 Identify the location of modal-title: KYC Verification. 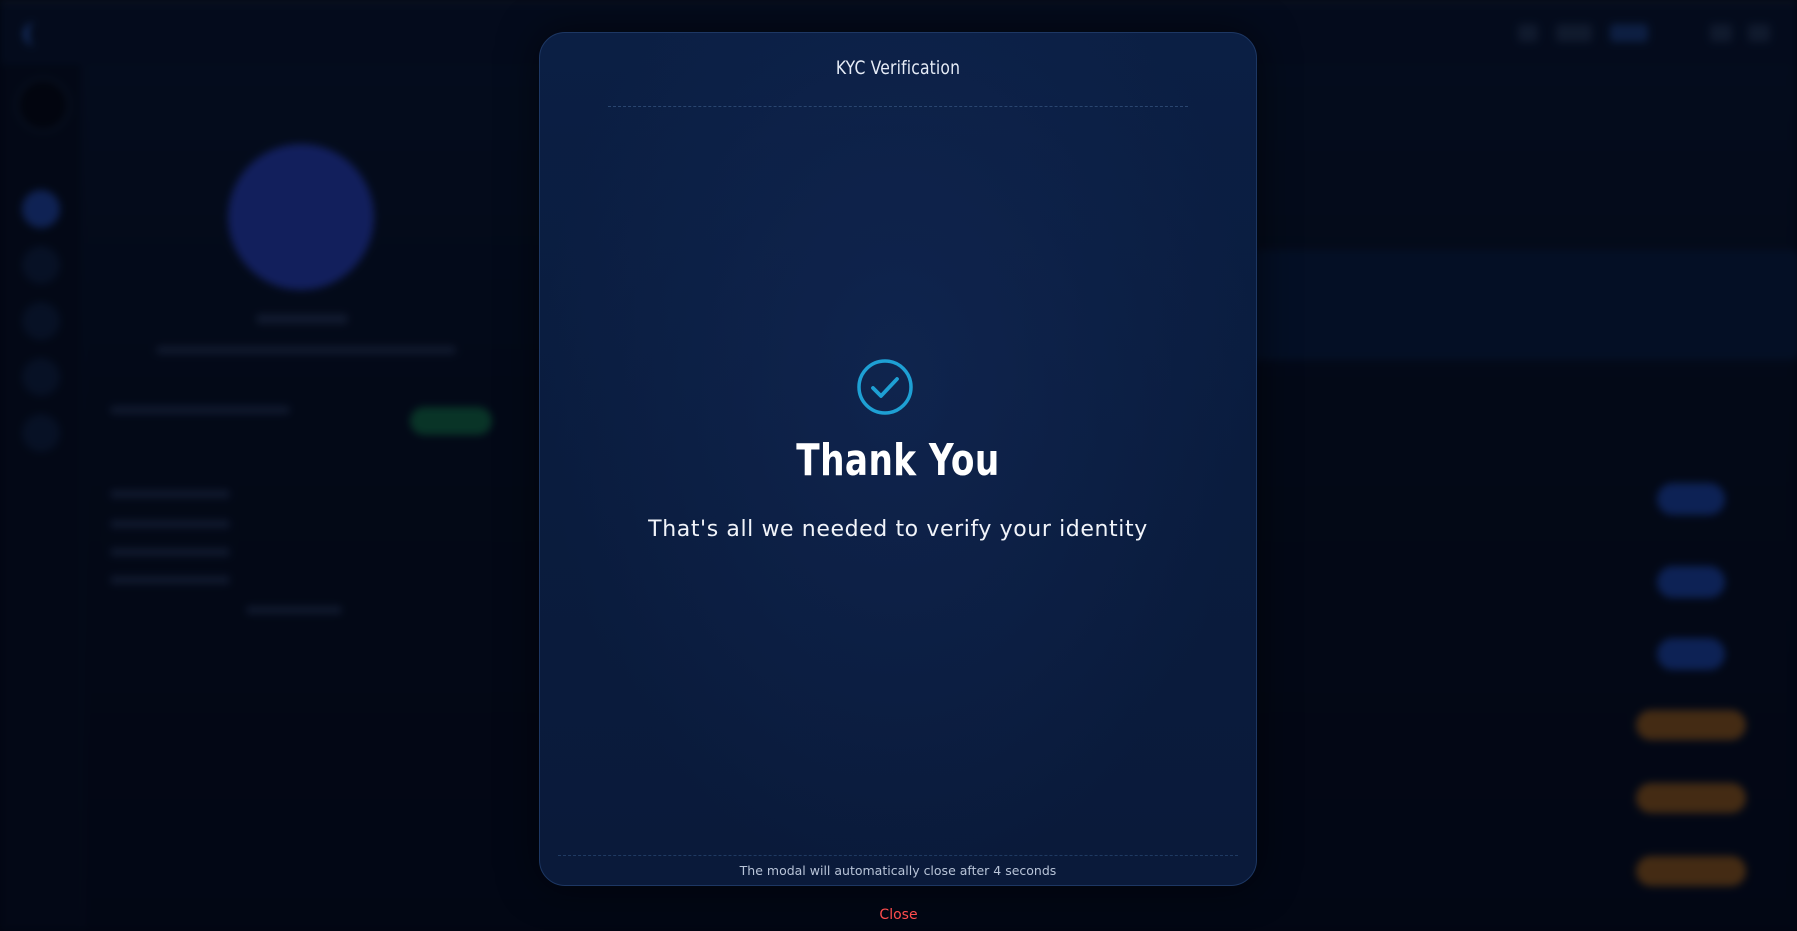
(898, 68).